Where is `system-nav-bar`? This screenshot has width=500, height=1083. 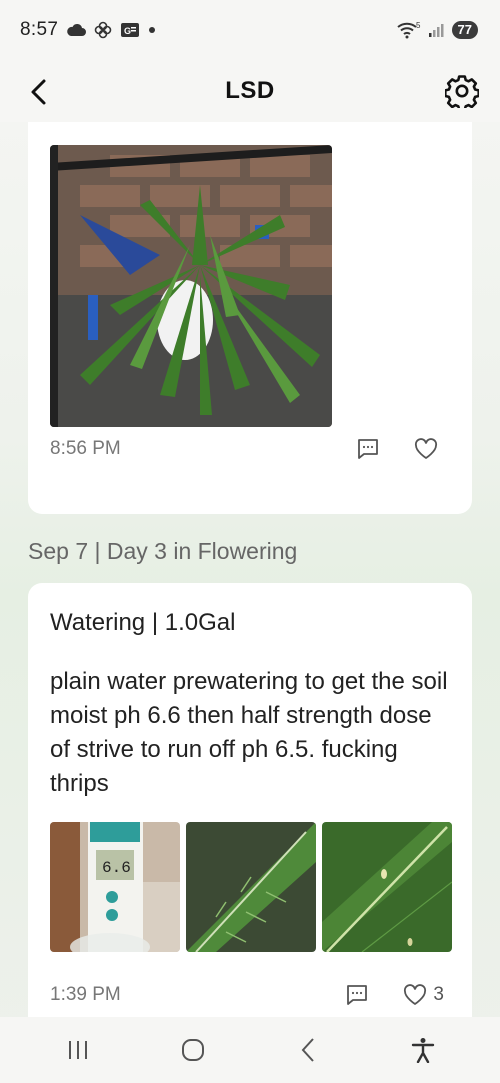
system-nav-bar is located at coordinates (250, 1050).